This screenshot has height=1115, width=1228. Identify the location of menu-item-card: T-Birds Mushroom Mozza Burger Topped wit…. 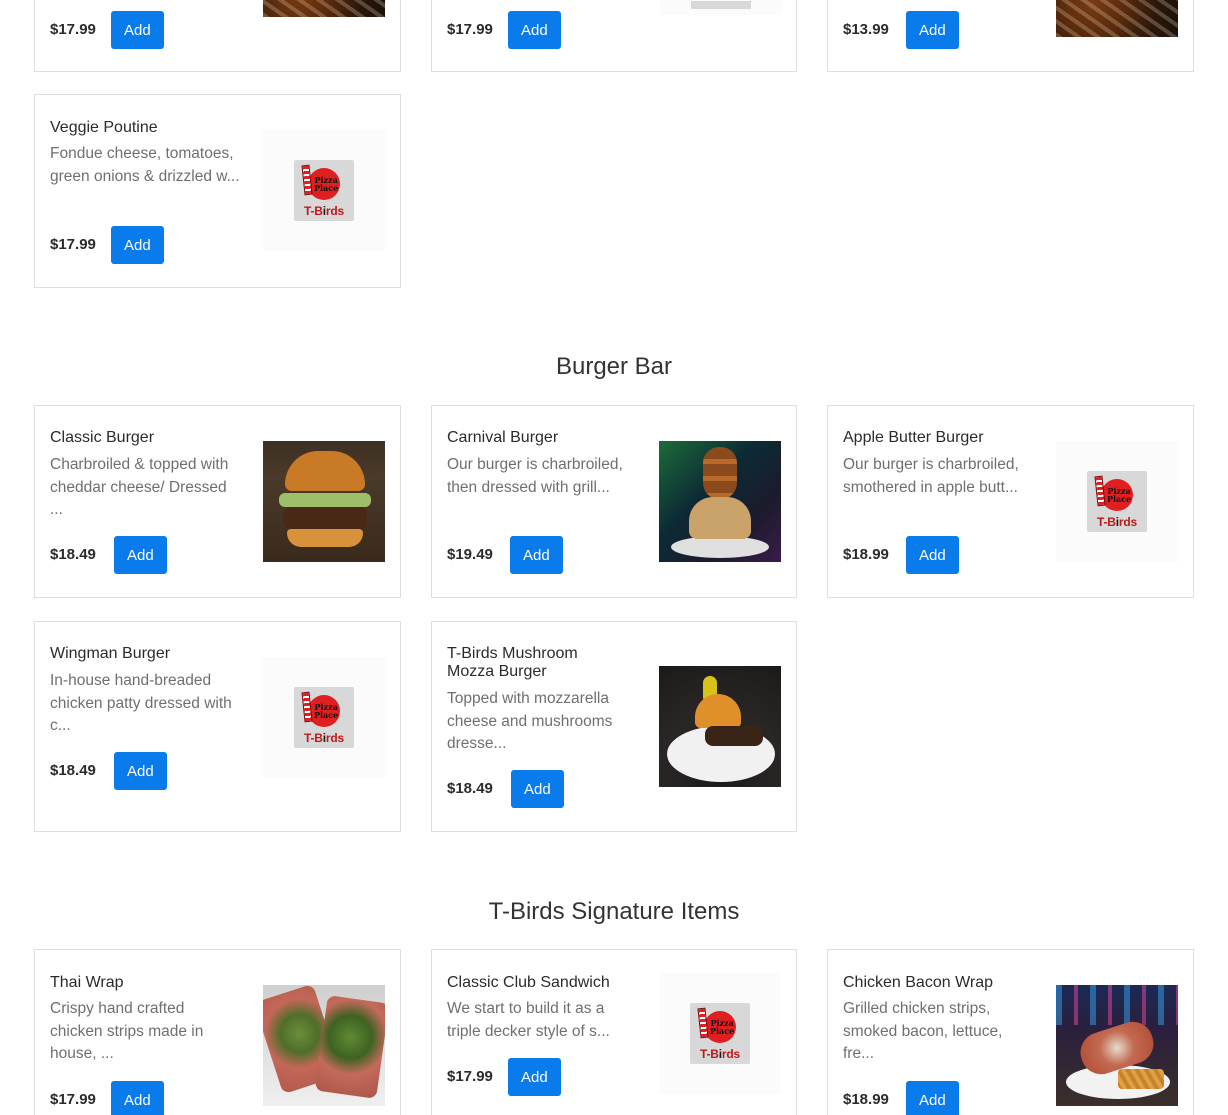
(614, 726).